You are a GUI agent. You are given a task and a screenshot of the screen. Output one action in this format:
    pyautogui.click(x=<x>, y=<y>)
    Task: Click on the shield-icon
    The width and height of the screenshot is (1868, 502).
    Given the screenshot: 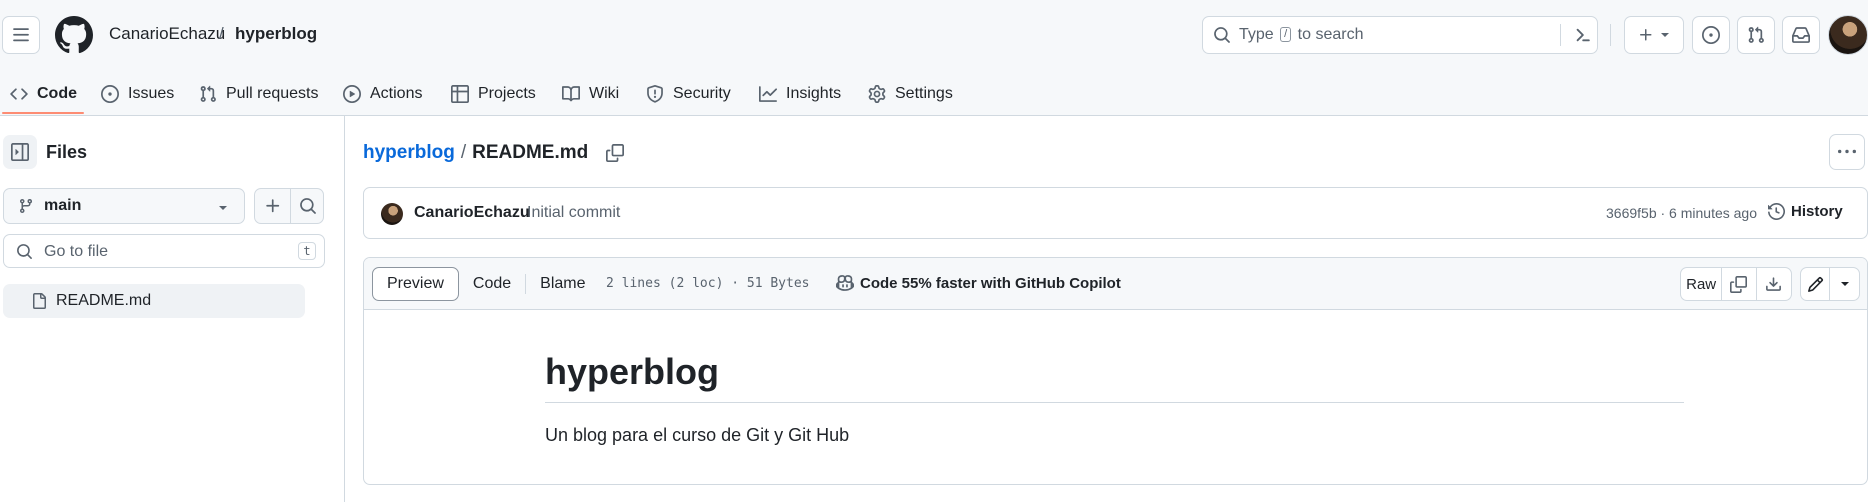 What is the action you would take?
    pyautogui.click(x=655, y=94)
    